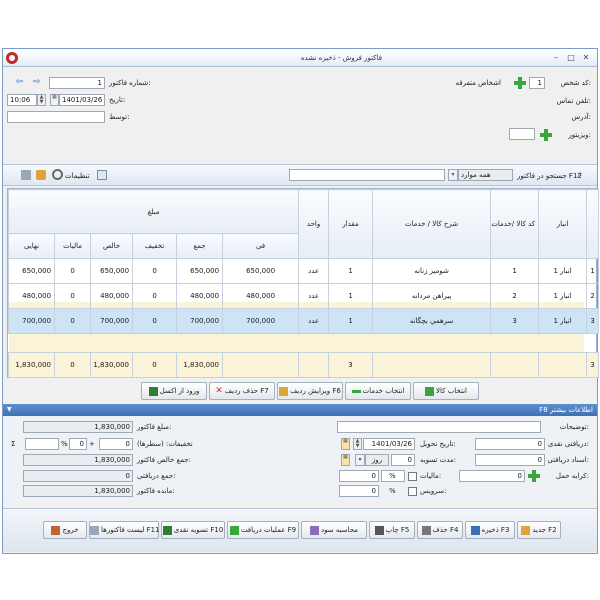 The image size is (600, 600). What do you see at coordinates (490, 530) in the screenshot?
I see `save-button: ذخیره F3` at bounding box center [490, 530].